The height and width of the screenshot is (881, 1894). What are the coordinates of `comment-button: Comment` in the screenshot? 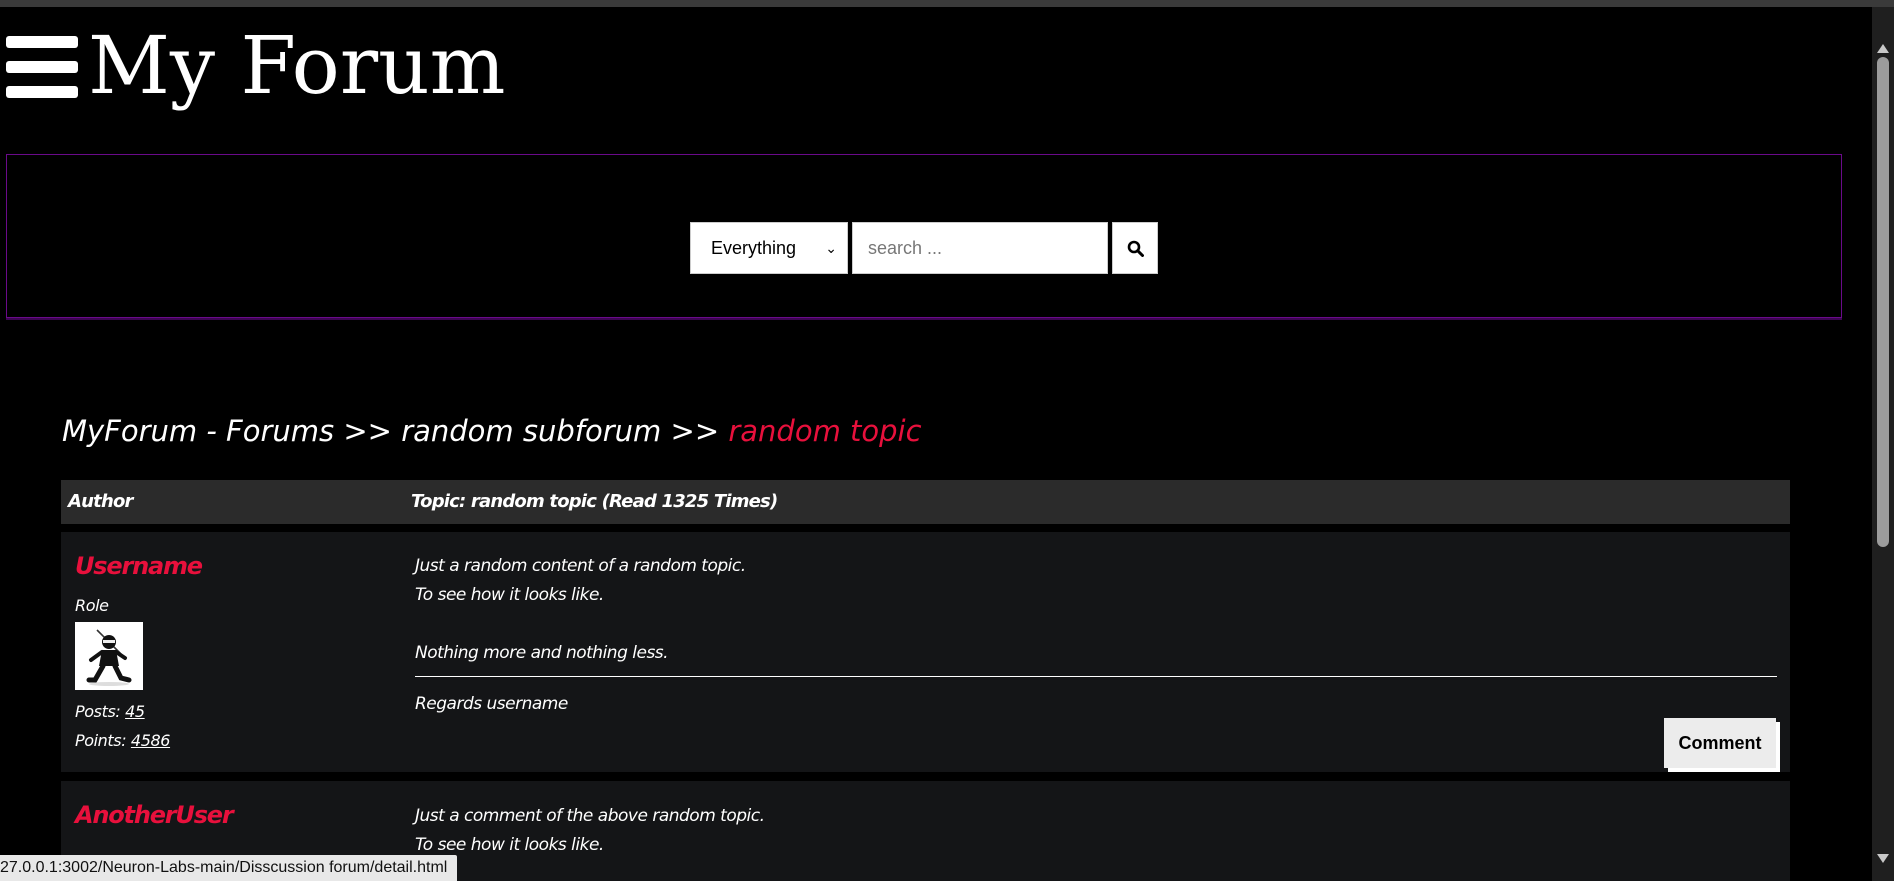 It's located at (1720, 743).